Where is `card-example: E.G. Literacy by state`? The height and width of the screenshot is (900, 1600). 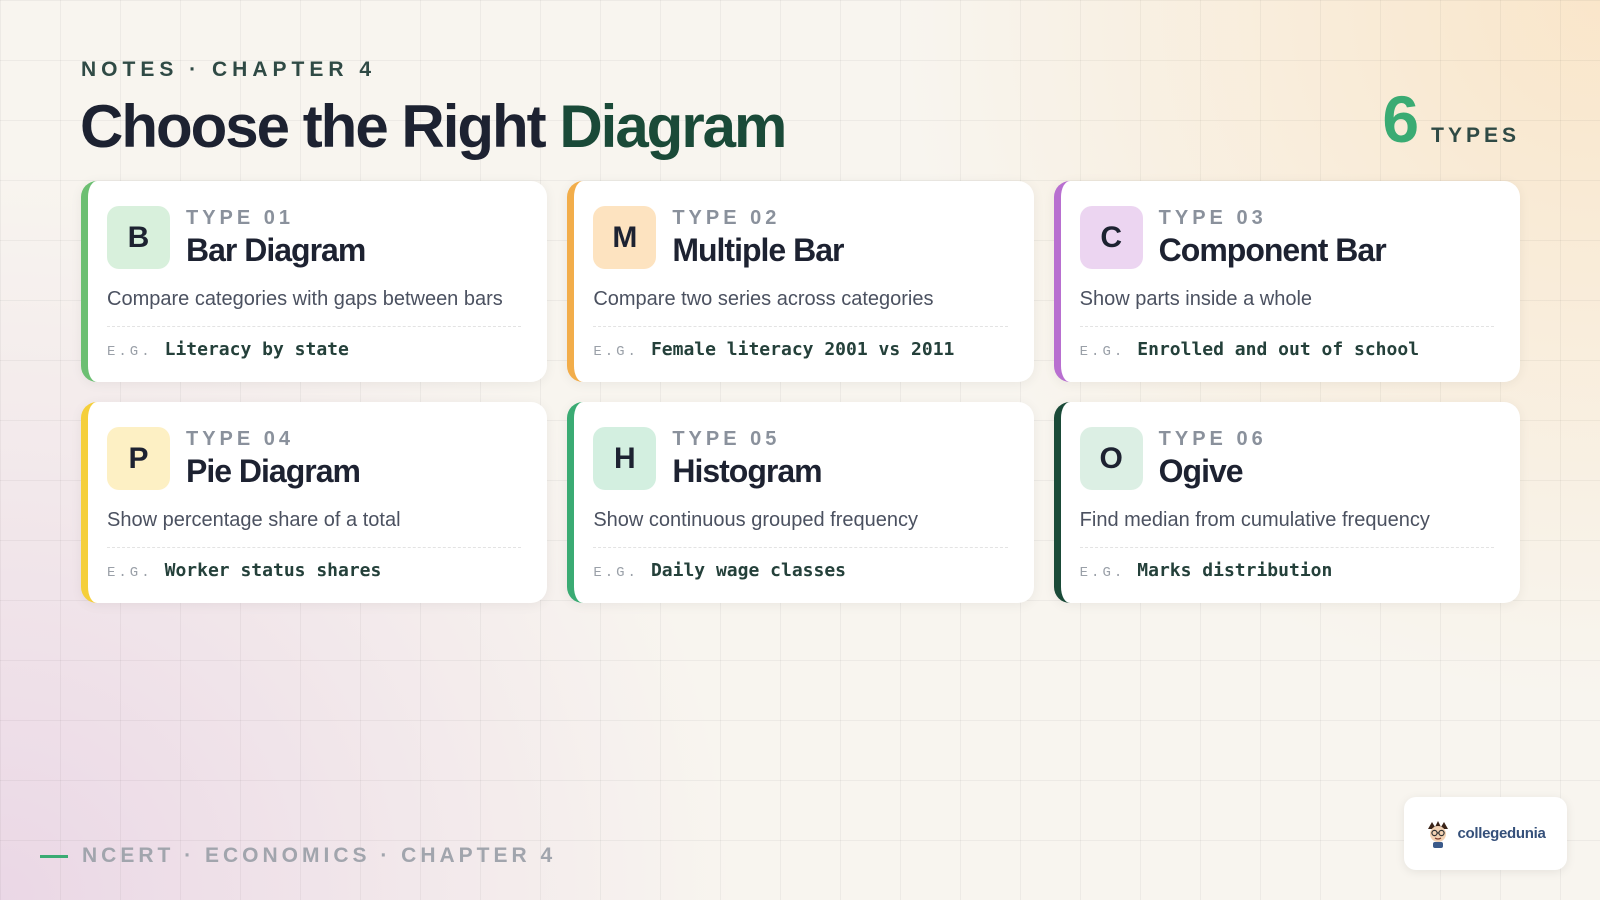
card-example: E.G. Literacy by state is located at coordinates (314, 349).